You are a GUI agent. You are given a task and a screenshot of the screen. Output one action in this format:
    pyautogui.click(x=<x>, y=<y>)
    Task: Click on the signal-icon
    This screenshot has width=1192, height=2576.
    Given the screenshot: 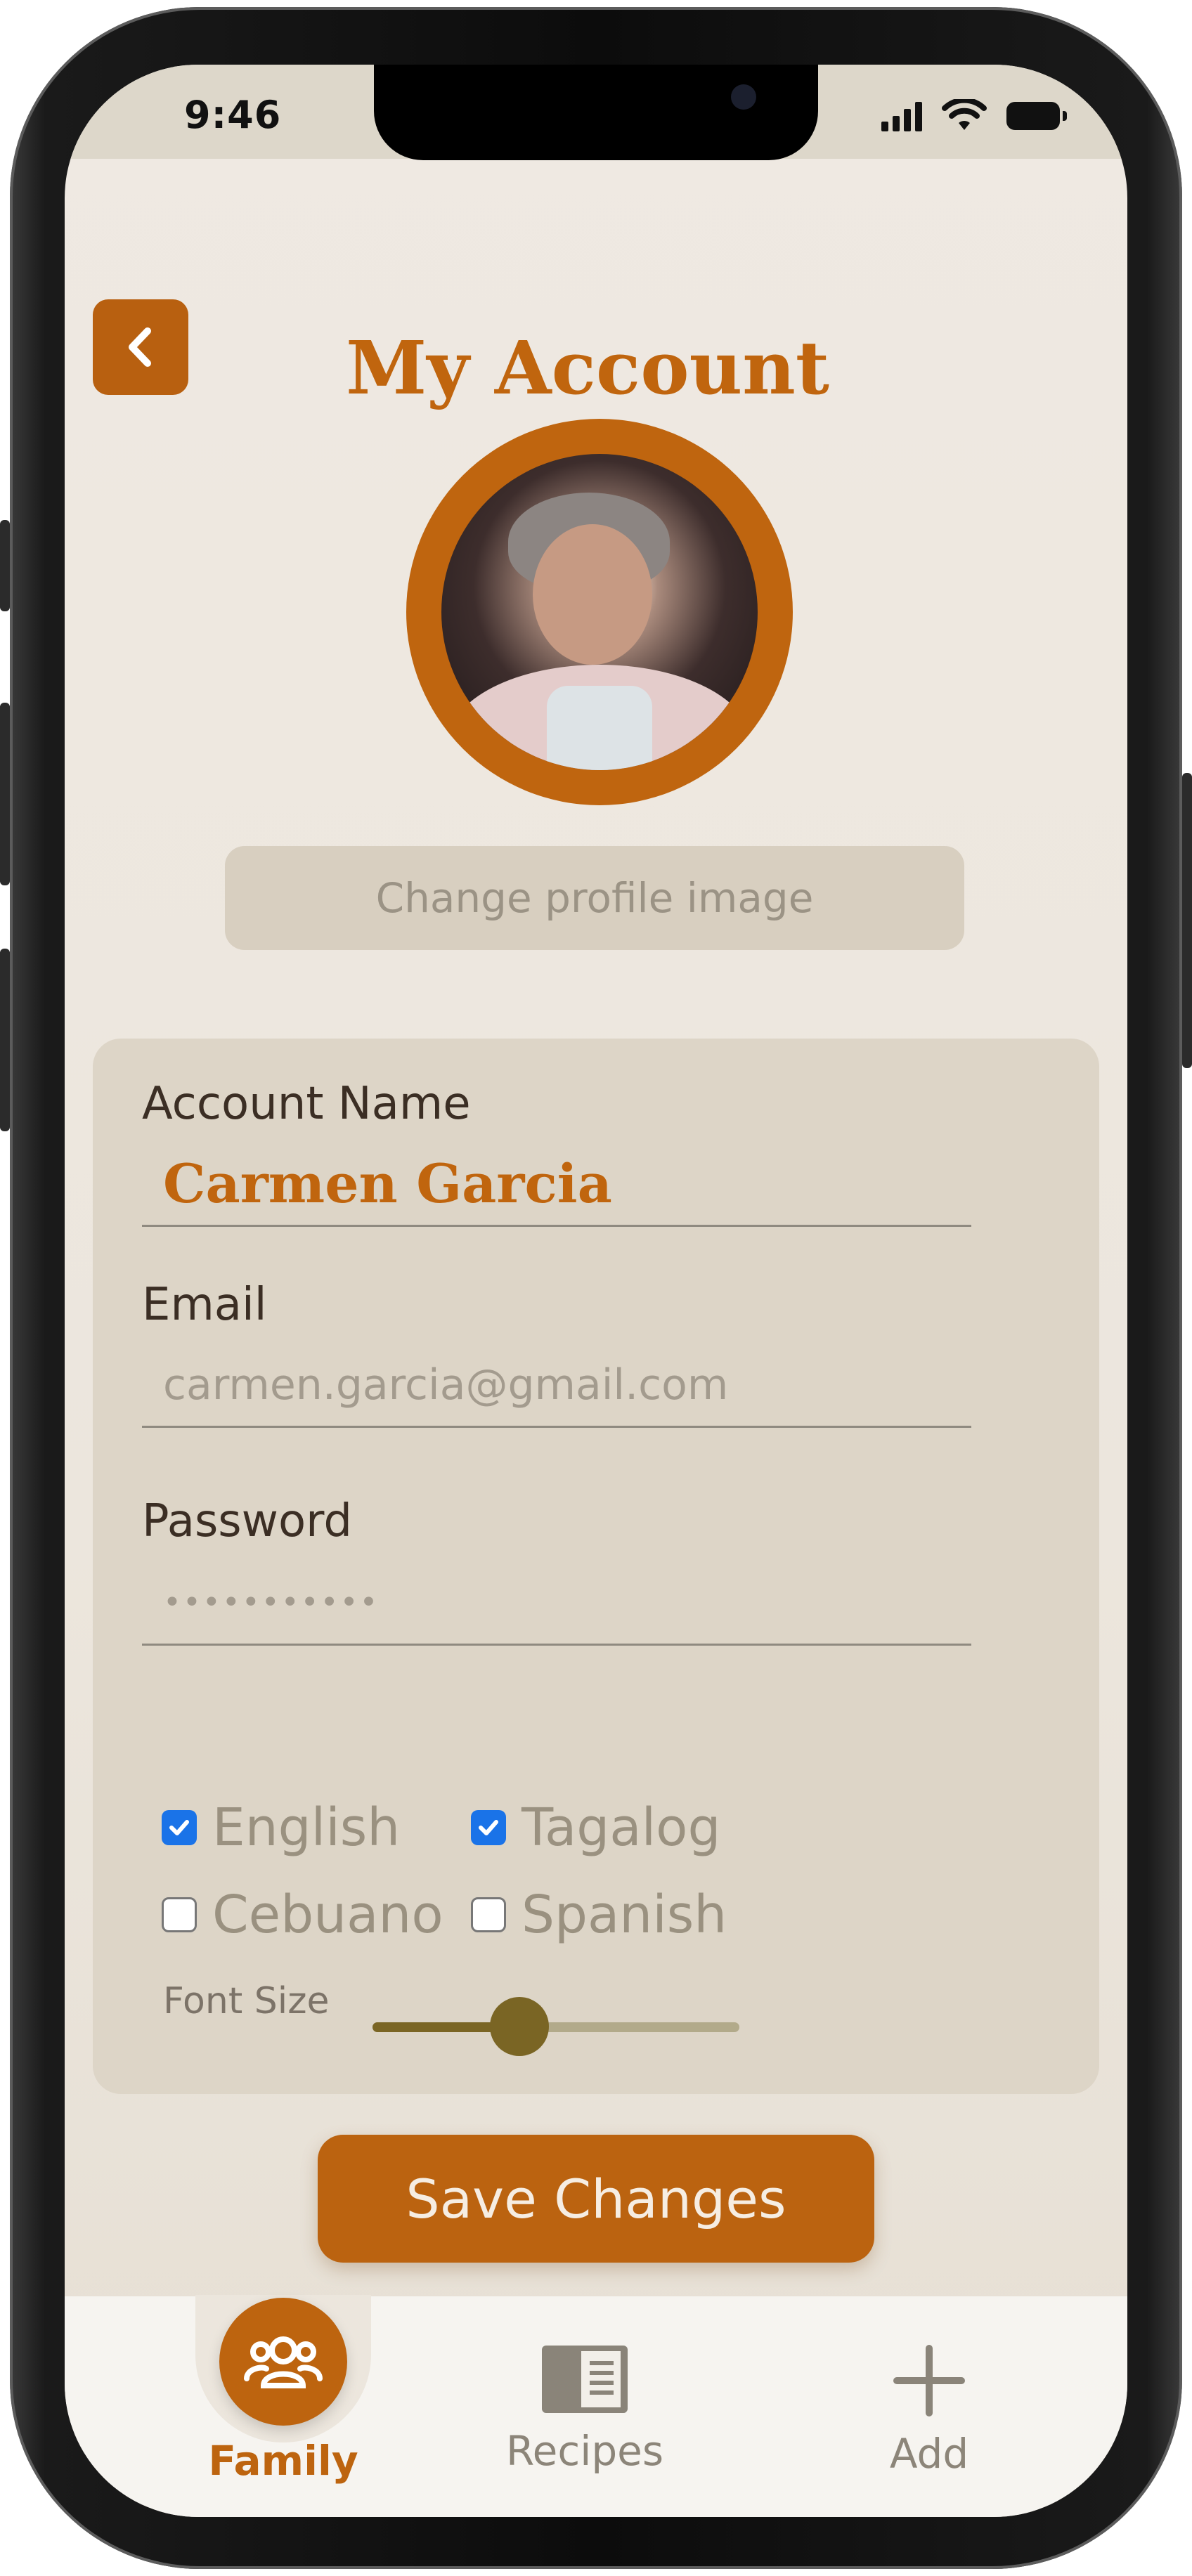 What is the action you would take?
    pyautogui.click(x=901, y=115)
    